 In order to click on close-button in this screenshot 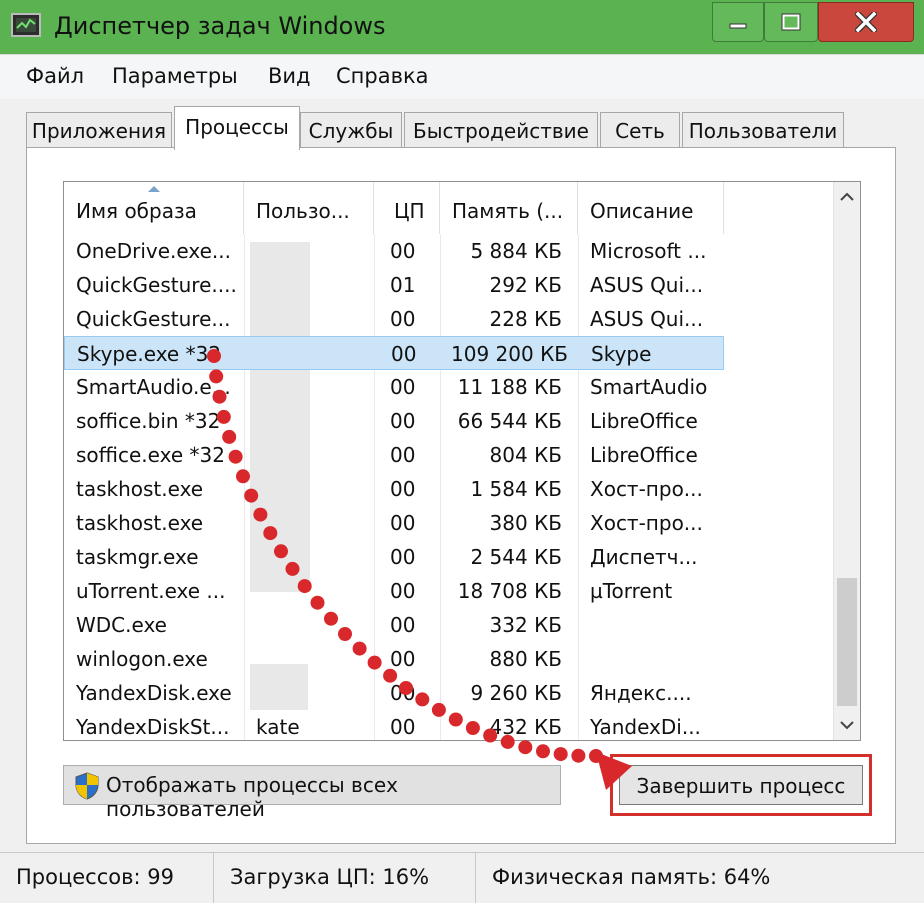, I will do `click(866, 22)`.